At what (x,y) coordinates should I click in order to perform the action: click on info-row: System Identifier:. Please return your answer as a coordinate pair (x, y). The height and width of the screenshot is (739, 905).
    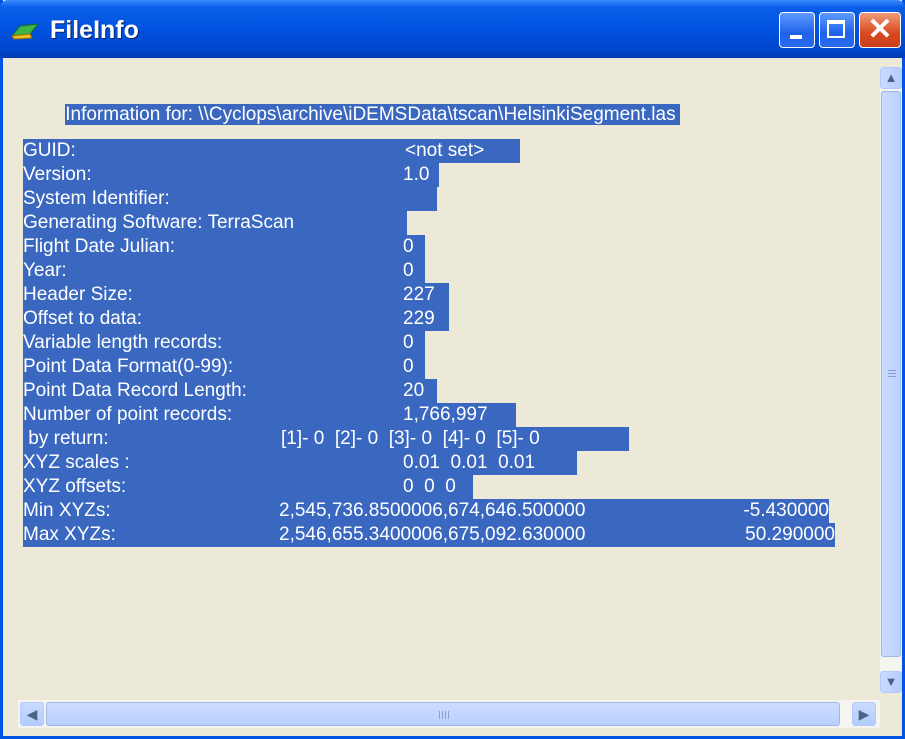
    Looking at the image, I should click on (230, 199).